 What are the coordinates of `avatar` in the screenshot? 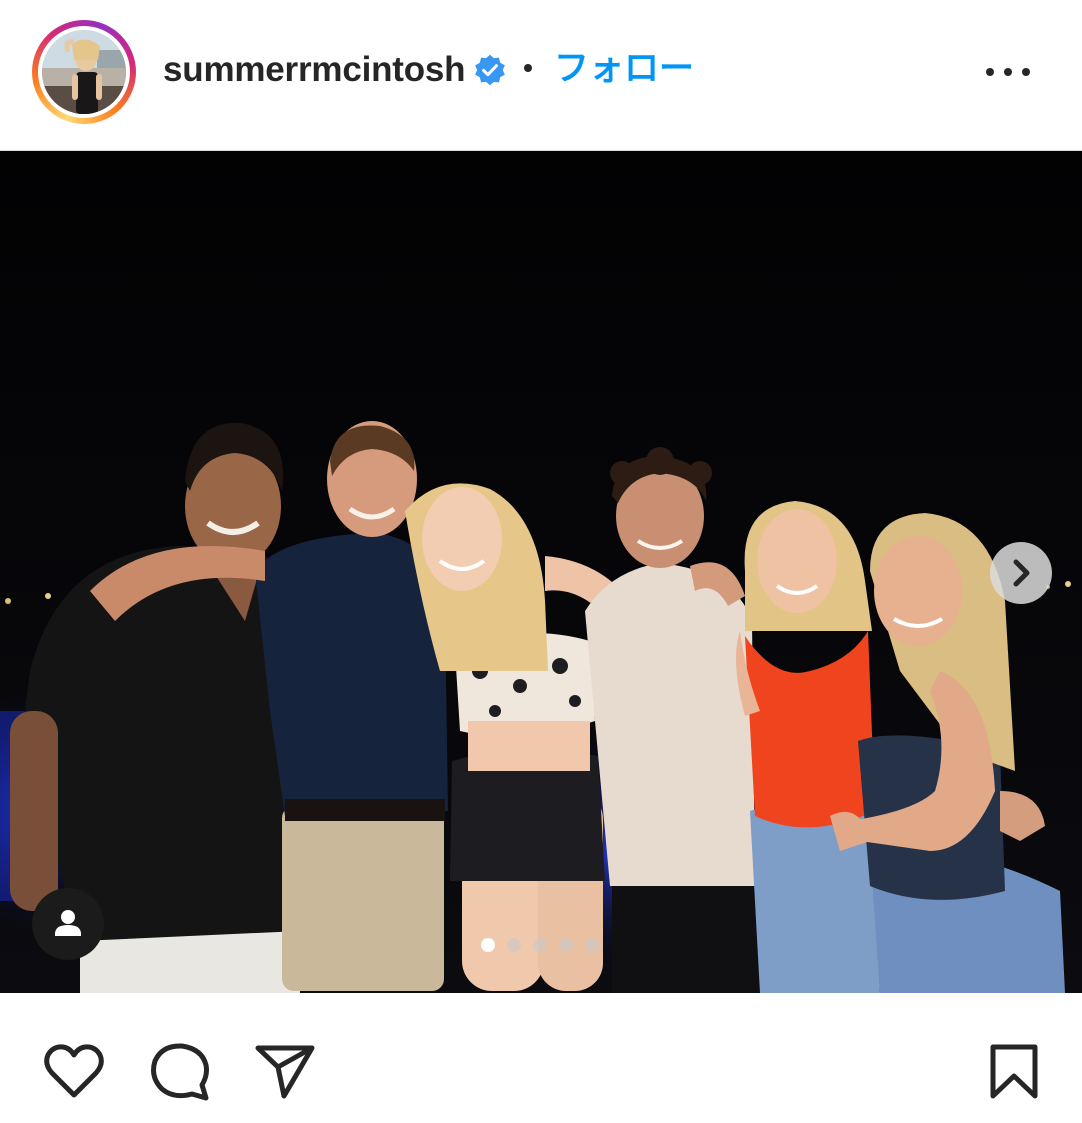 It's located at (84, 72).